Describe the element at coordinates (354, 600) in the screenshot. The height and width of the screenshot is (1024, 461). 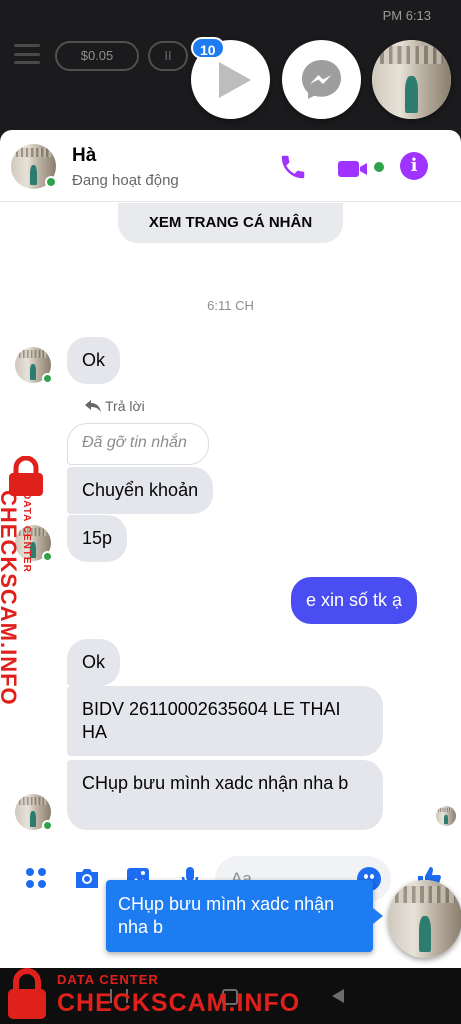
I see `outgoing-message: e xin số tk ạ` at that location.